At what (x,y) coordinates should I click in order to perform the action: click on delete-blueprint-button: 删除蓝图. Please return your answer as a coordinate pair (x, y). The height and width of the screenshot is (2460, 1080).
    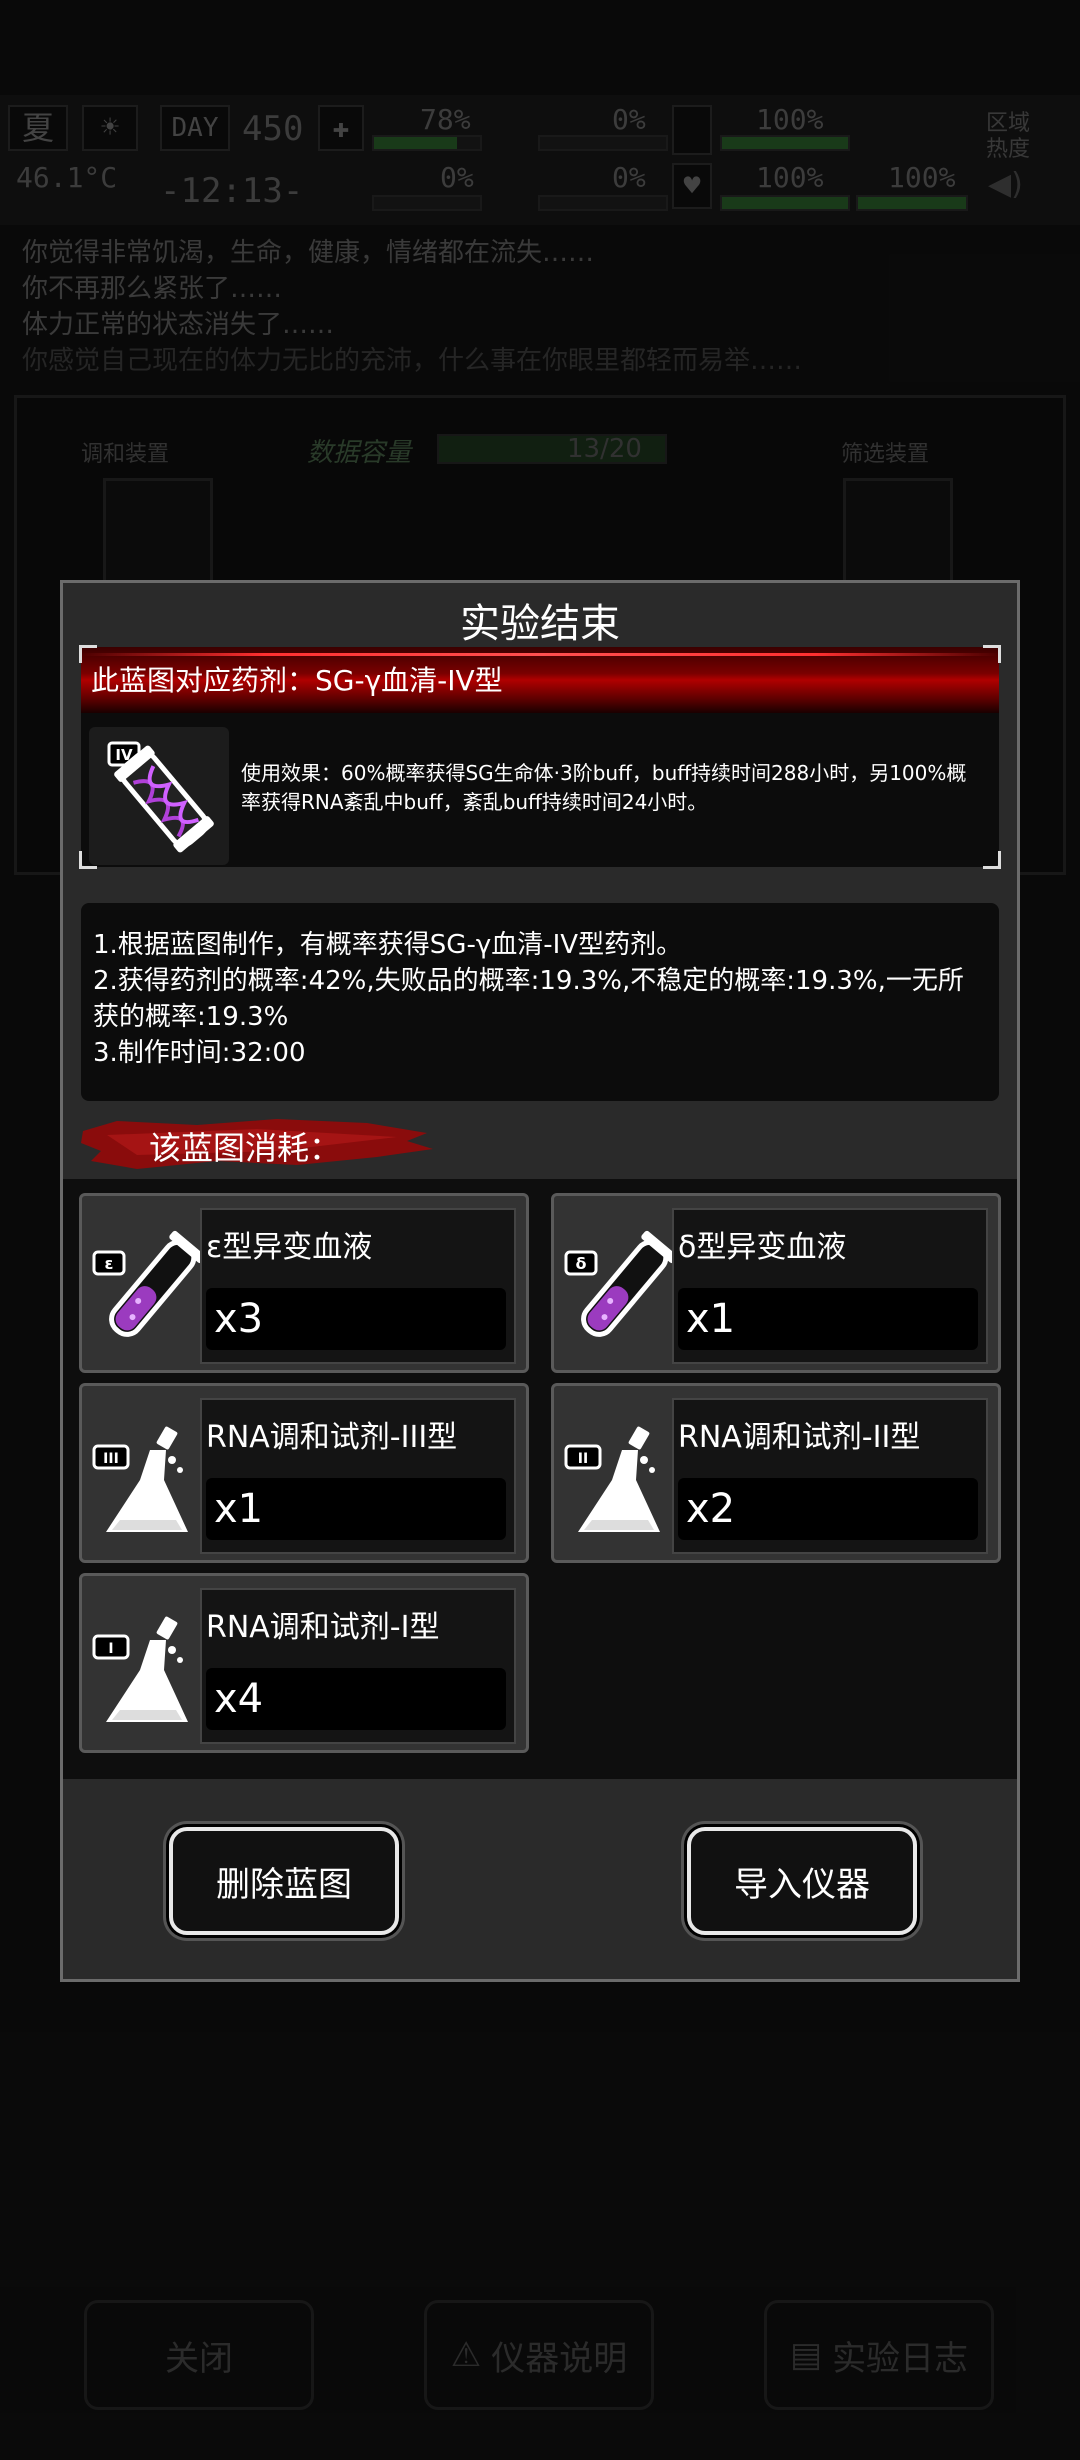
    Looking at the image, I should click on (284, 1881).